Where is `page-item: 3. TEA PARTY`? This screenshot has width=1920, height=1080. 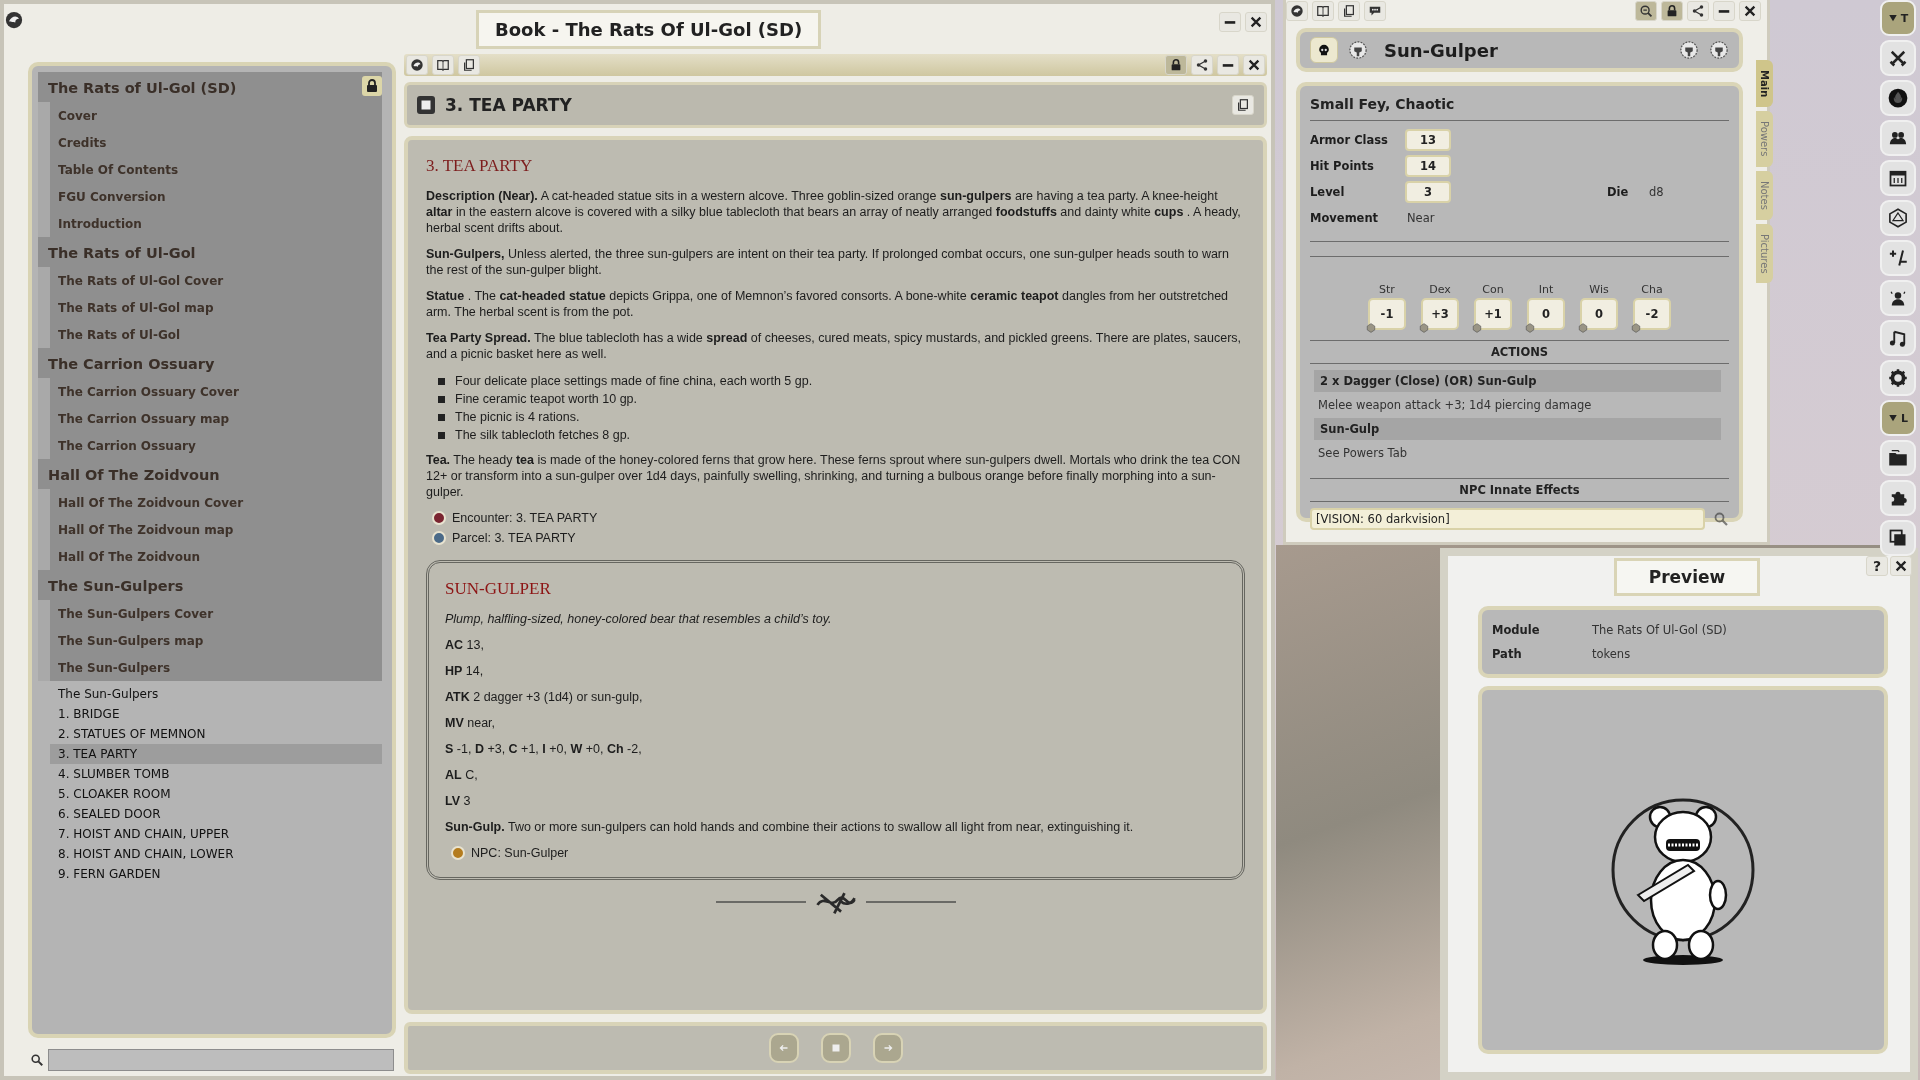 page-item: 3. TEA PARTY is located at coordinates (216, 754).